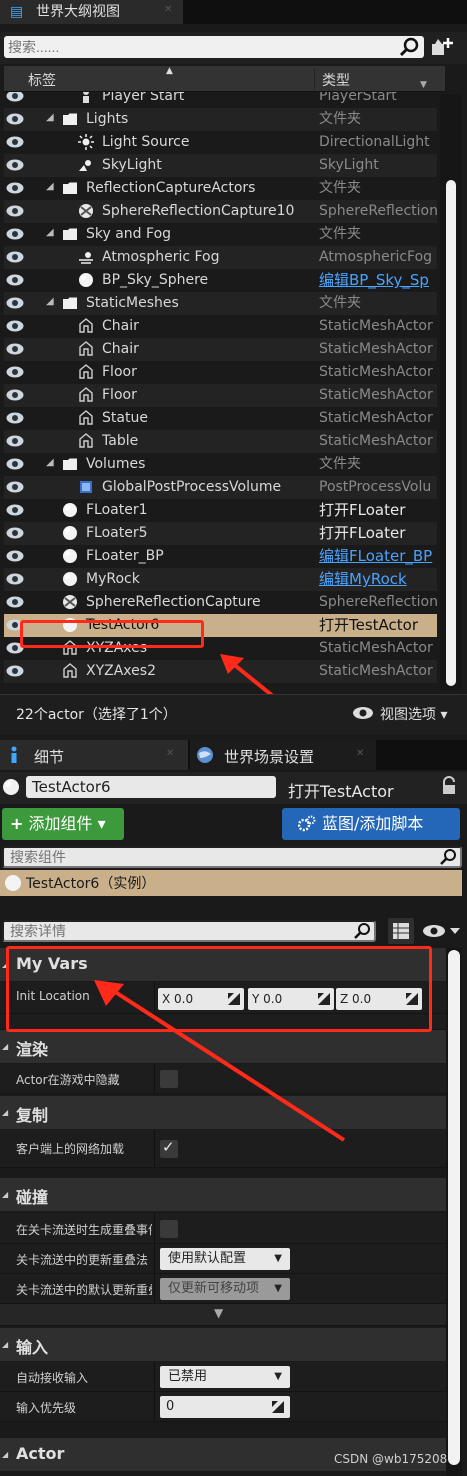 Image resolution: width=467 pixels, height=1476 pixels. Describe the element at coordinates (423, 85) in the screenshot. I see `chevron-down-icon: ▼` at that location.